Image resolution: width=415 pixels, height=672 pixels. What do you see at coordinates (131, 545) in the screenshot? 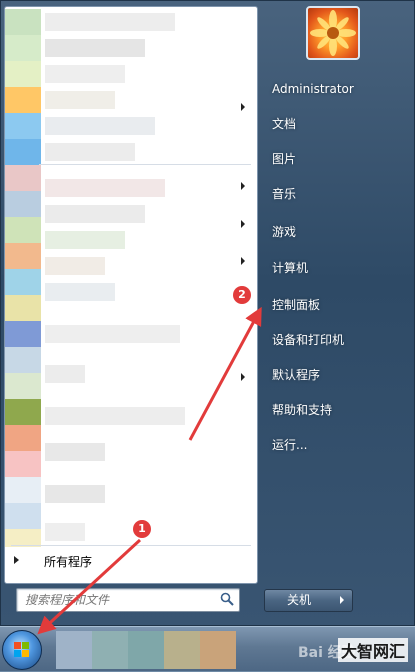
I see `all-programs-divider` at bounding box center [131, 545].